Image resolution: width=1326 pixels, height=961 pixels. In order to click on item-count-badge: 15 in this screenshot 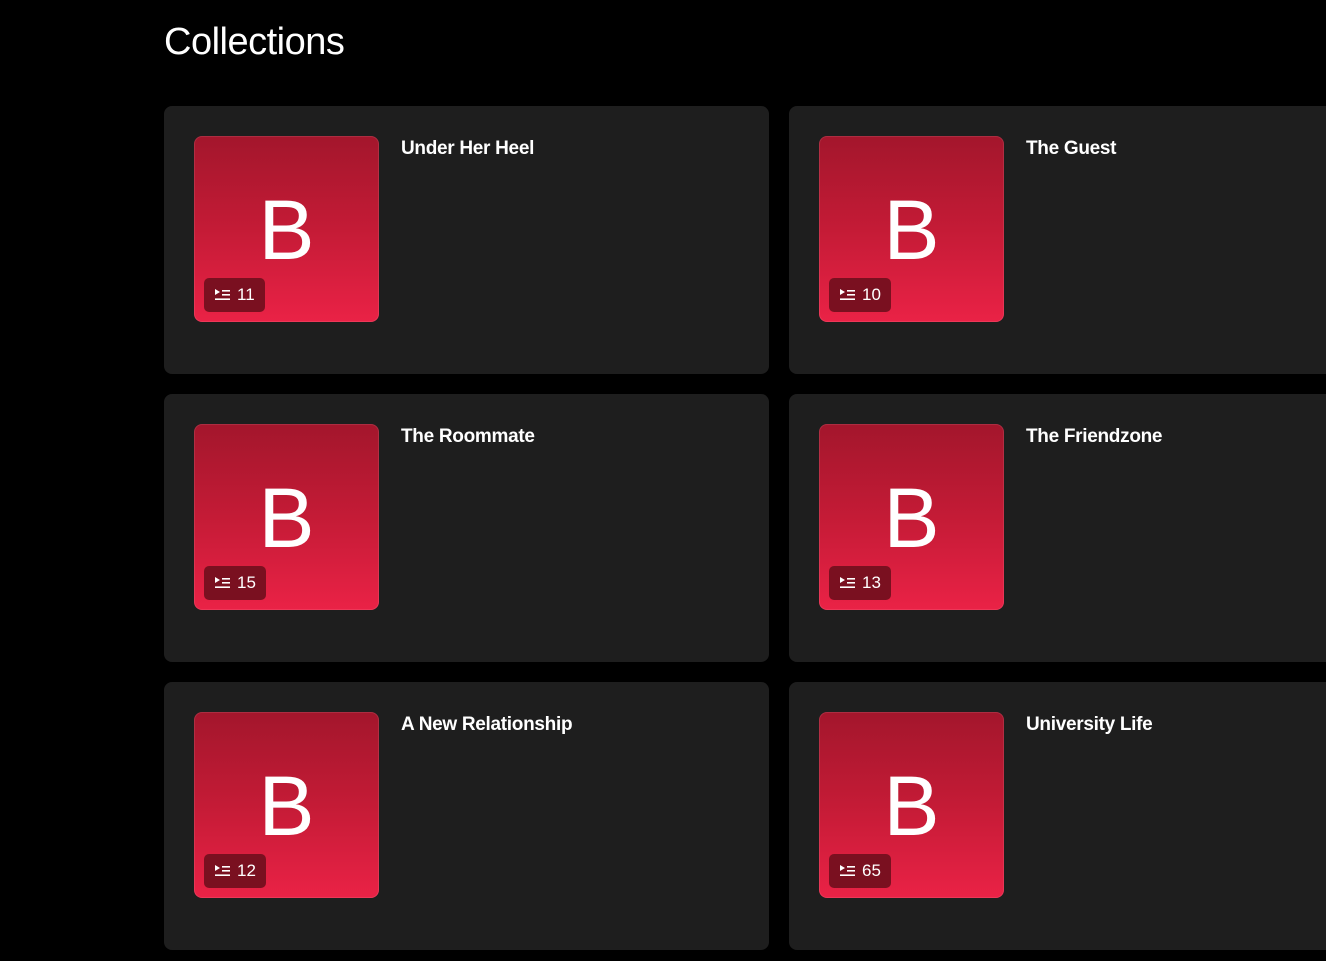, I will do `click(235, 583)`.